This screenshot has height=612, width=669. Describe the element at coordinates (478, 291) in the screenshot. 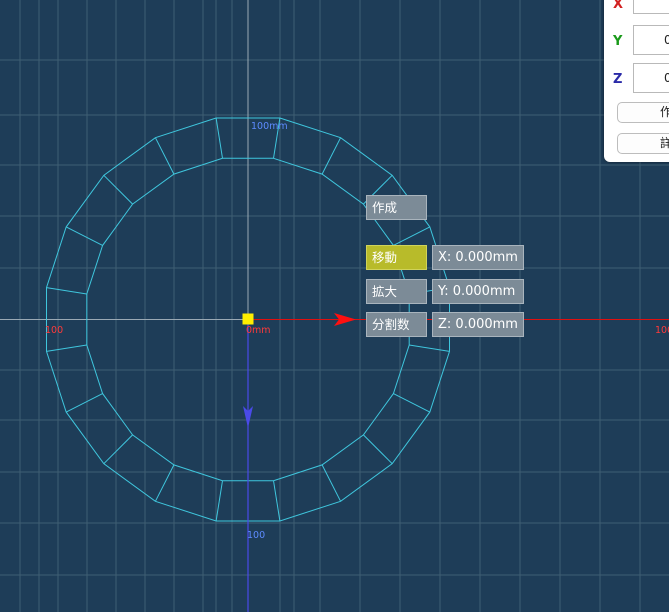

I see `coord-y-field: Y: 0.000mm` at that location.